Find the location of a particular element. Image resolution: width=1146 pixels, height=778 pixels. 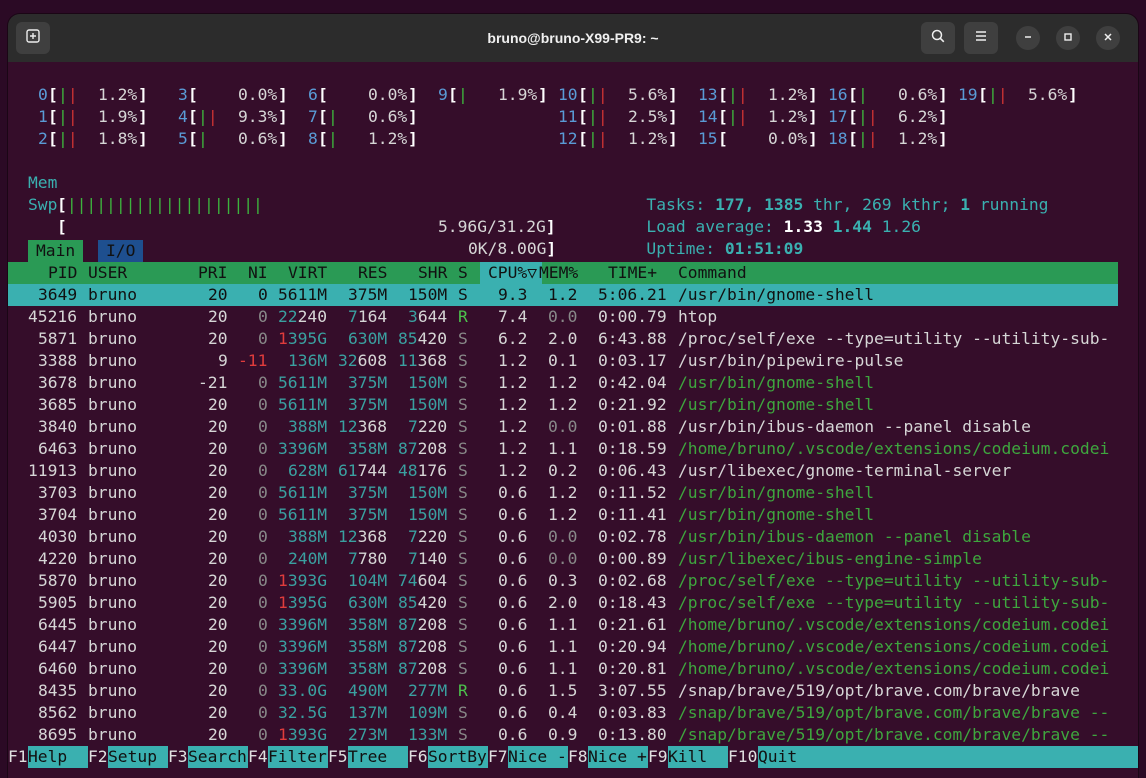

col-virt: VIRT is located at coordinates (307, 273).